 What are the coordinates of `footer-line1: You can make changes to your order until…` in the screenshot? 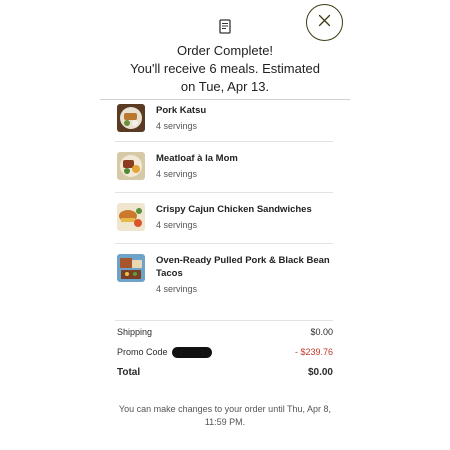 It's located at (225, 409).